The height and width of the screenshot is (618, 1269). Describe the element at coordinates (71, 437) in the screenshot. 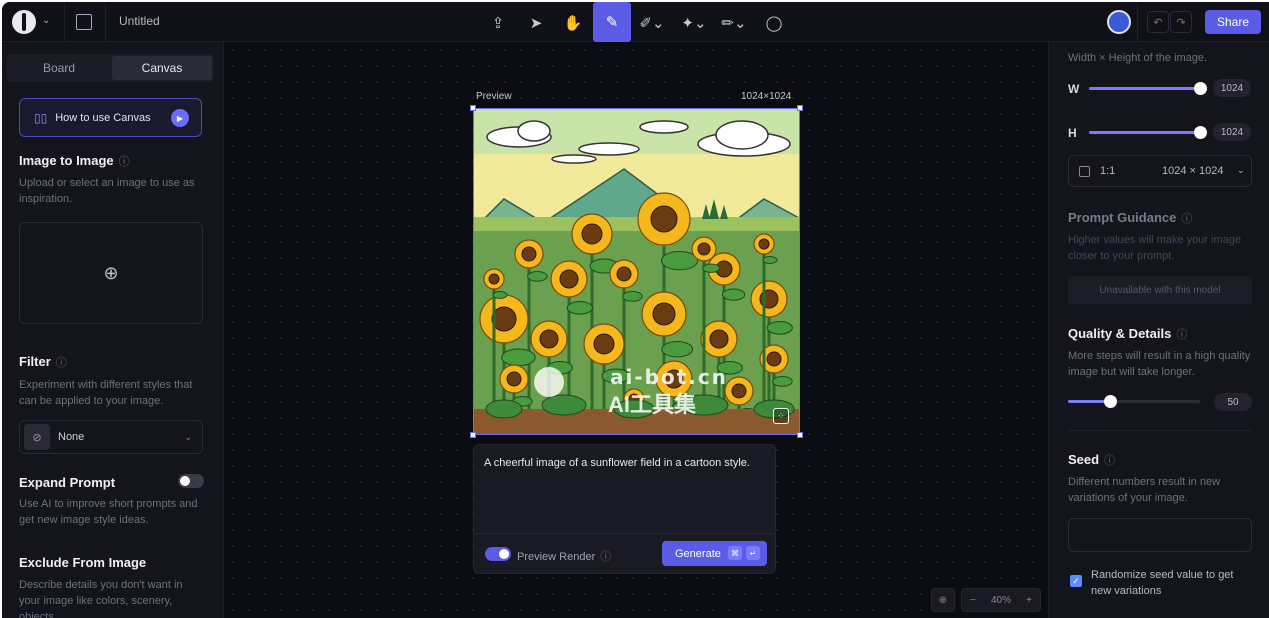

I see `filter-value: None` at that location.